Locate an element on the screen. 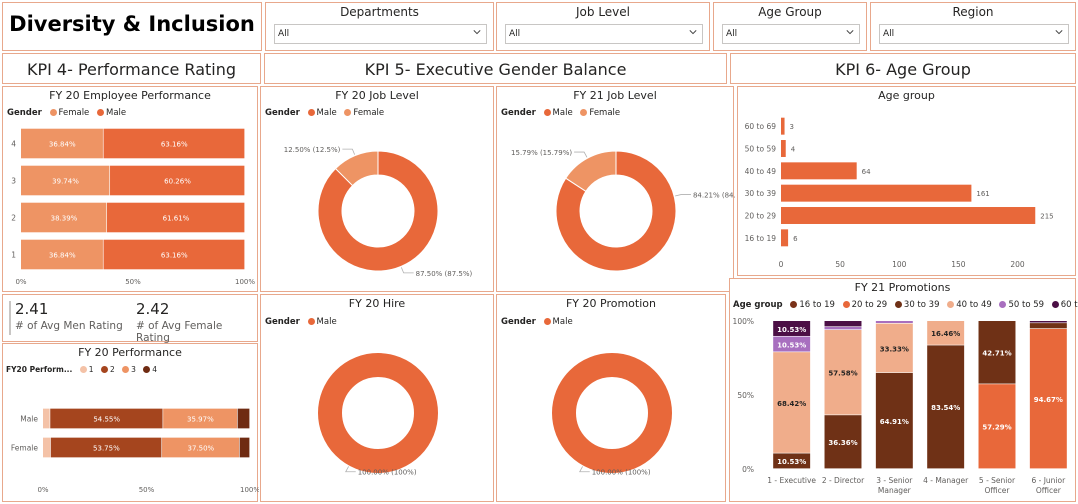 The width and height of the screenshot is (1078, 504). slicer-age-group: Age Group All is located at coordinates (790, 26).